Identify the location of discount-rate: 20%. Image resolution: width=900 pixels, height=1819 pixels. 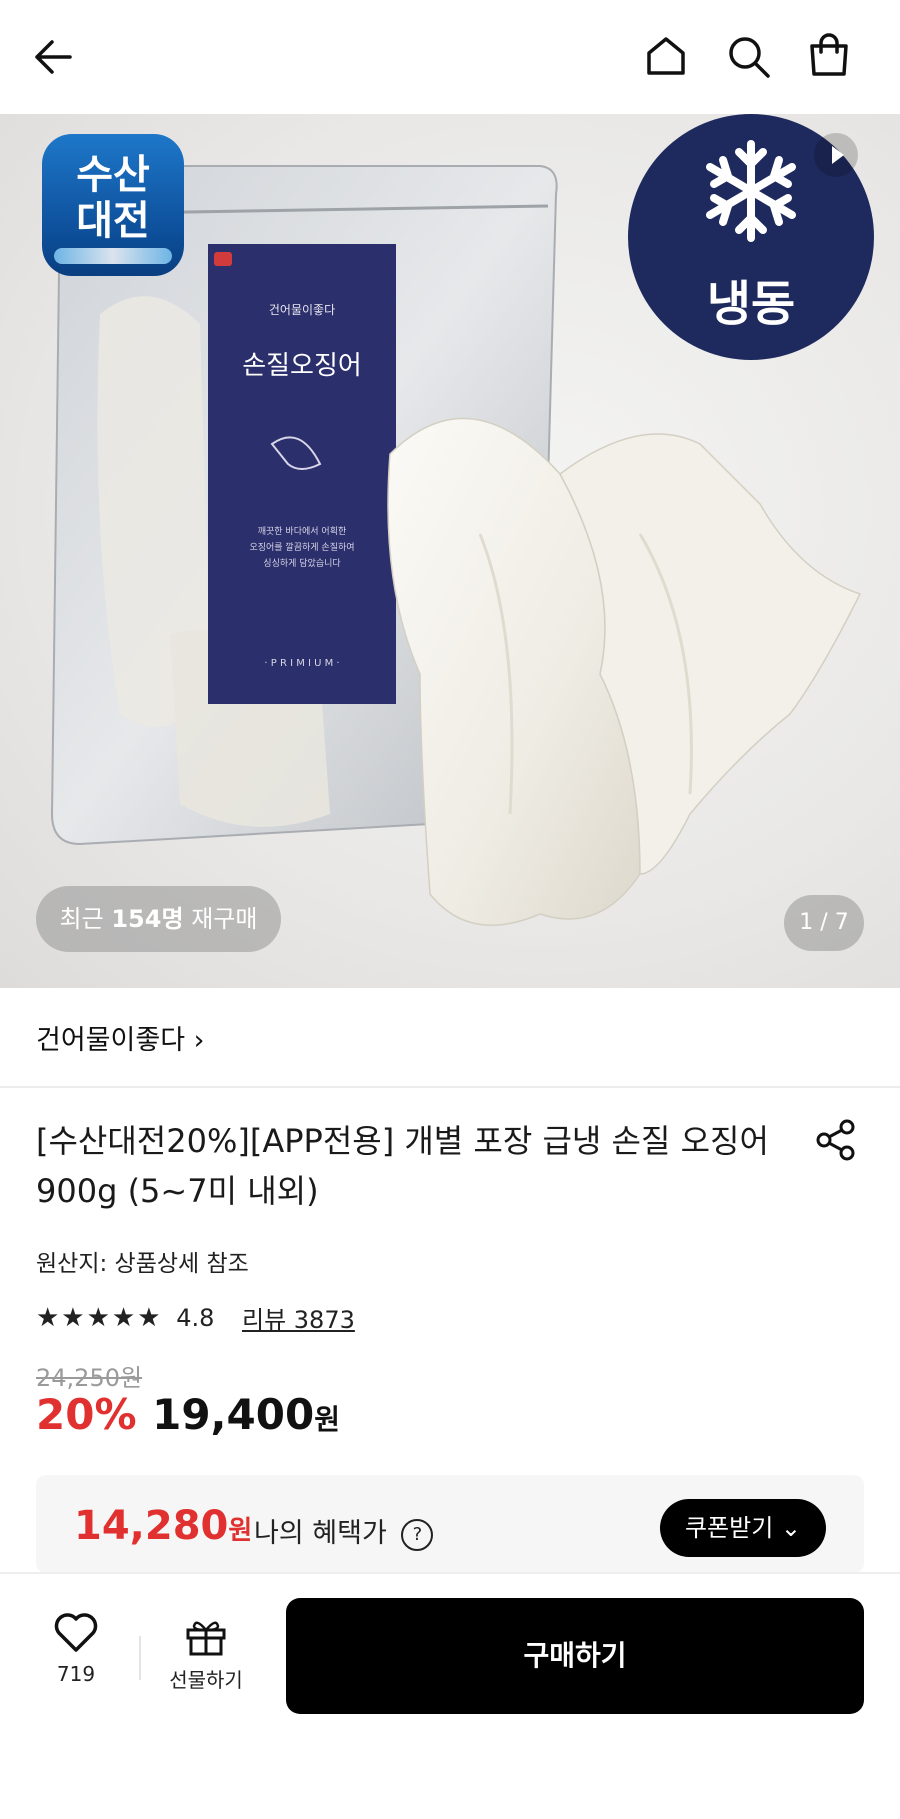
(86, 1414).